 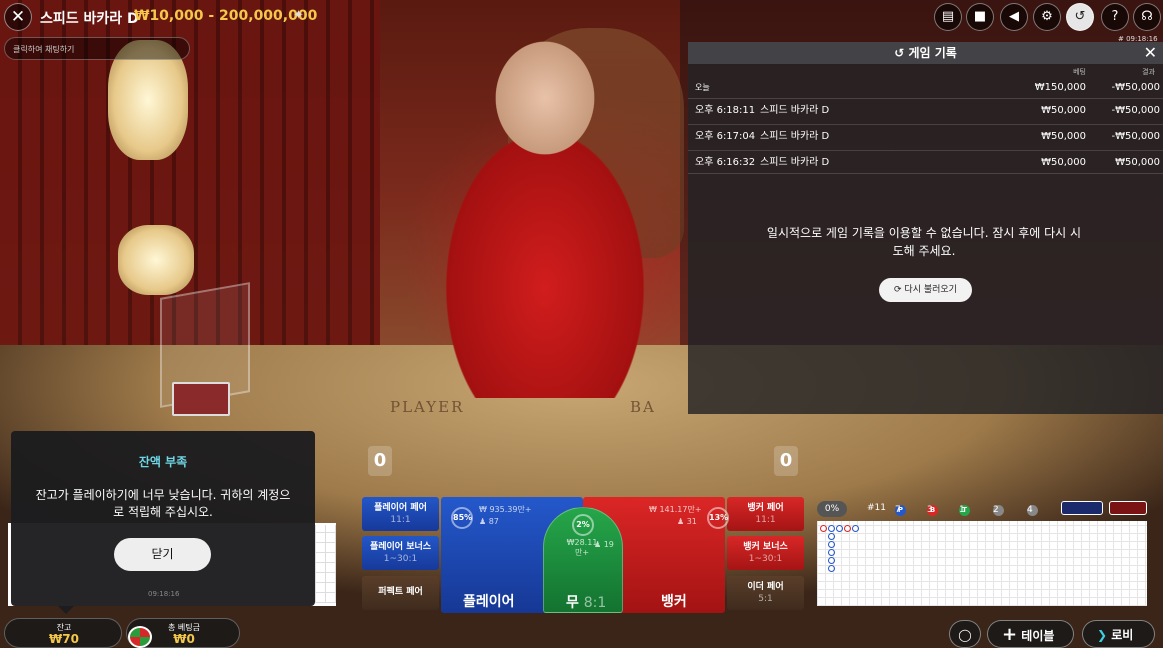 I want to click on chat-bubble-icon: ◯, so click(x=965, y=635).